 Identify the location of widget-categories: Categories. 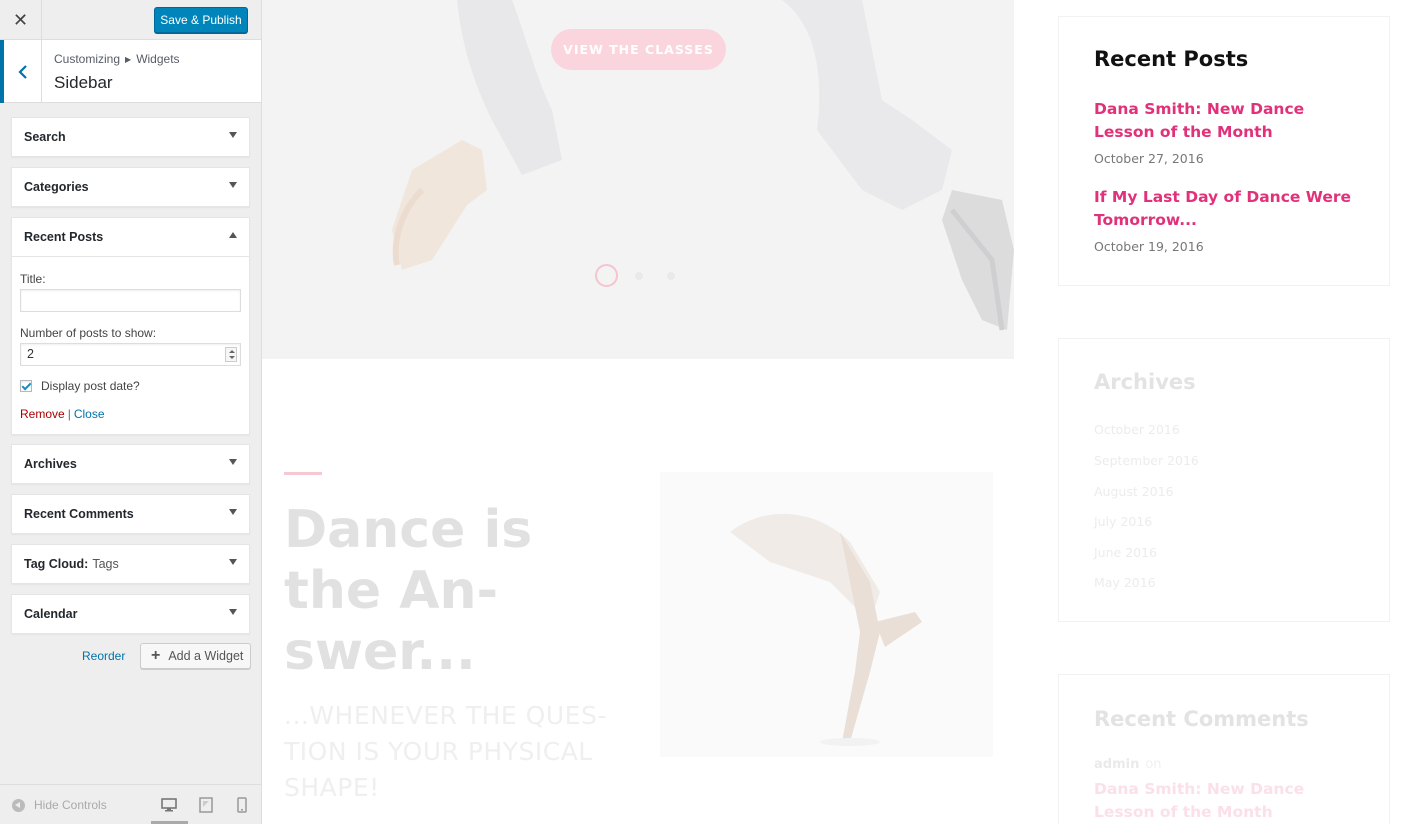
(130, 187).